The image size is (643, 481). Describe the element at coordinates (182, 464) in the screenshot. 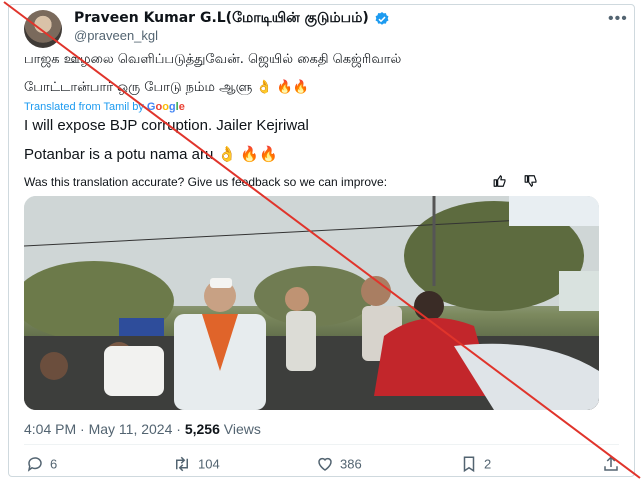

I see `repost-icon` at that location.